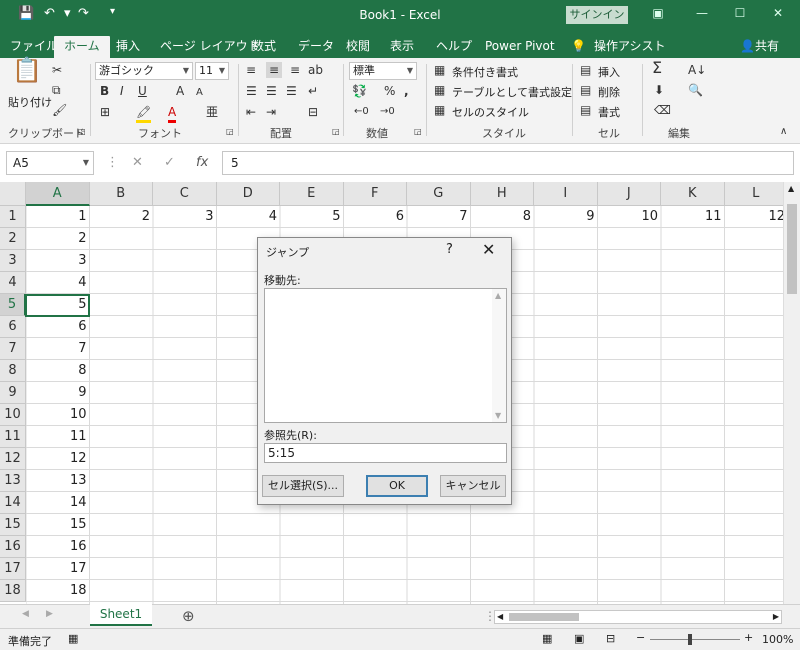 This screenshot has width=800, height=650. What do you see at coordinates (488, 249) in the screenshot?
I see `dialog-close-button: ✕` at bounding box center [488, 249].